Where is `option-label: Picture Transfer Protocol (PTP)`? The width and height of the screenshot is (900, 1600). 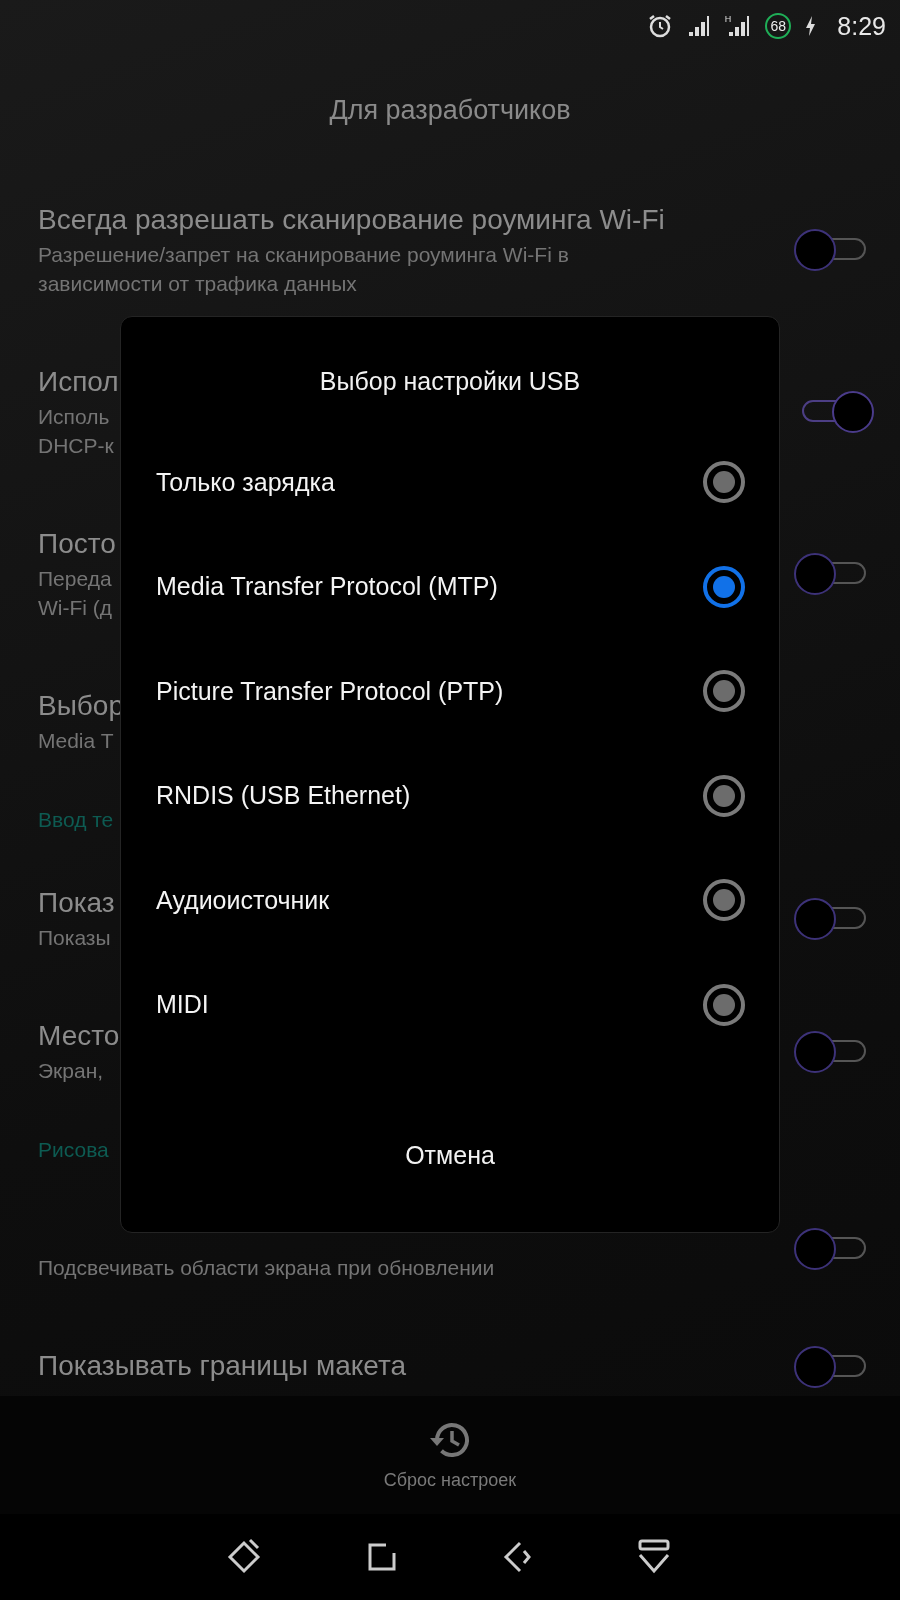 option-label: Picture Transfer Protocol (PTP) is located at coordinates (429, 691).